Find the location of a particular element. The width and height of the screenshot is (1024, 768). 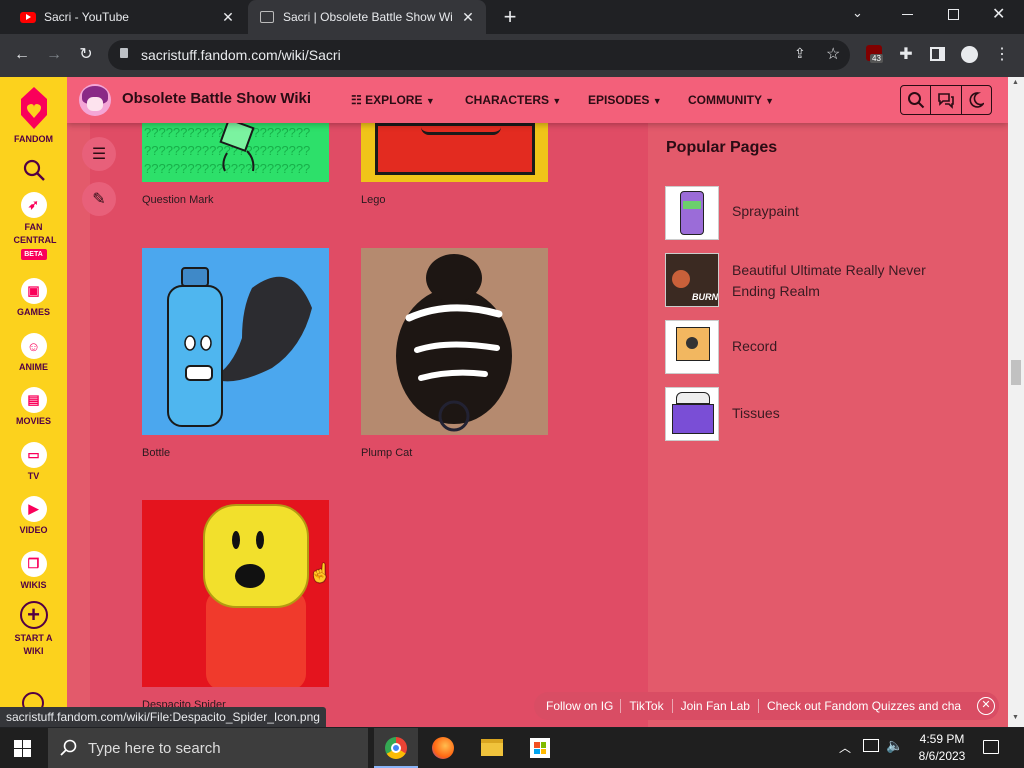

nav-episodes: EPISODES ▼ is located at coordinates (625, 100).